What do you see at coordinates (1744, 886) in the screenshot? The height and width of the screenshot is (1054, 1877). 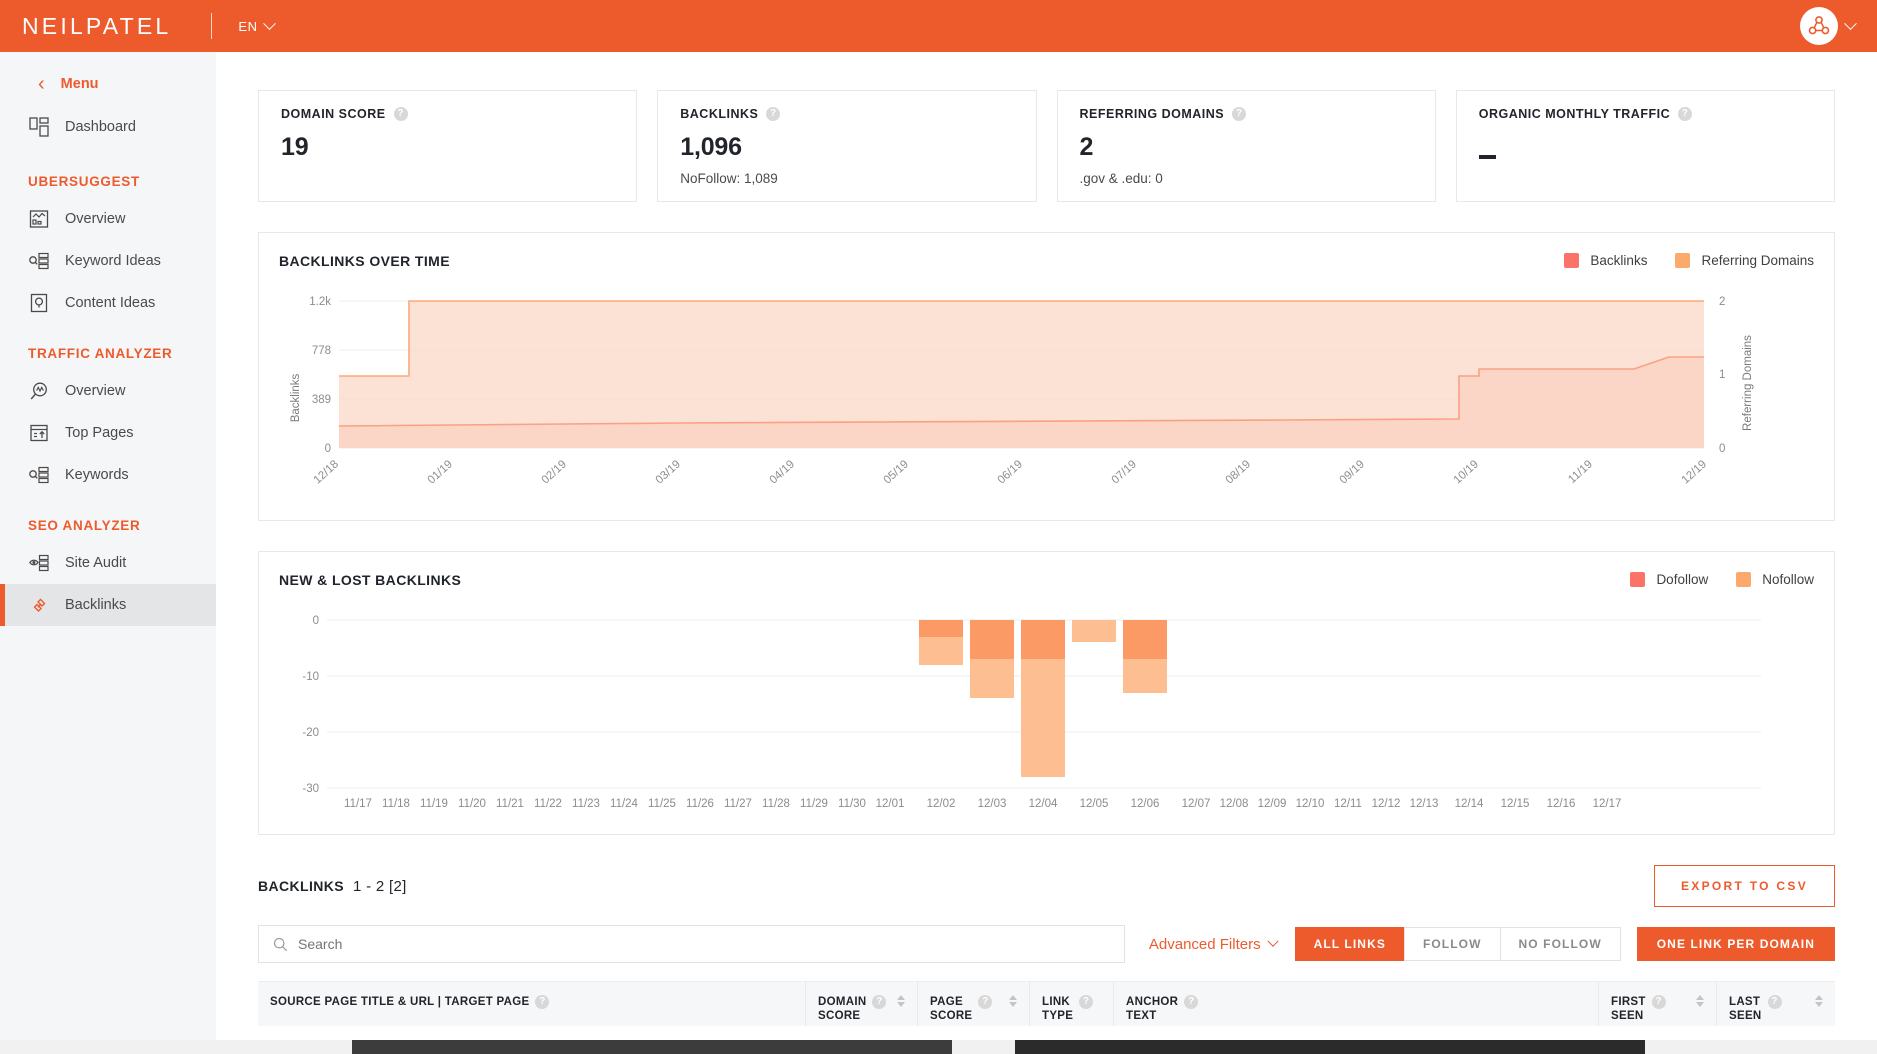 I see `export-to-csv-button: EXPORT TO CSV` at bounding box center [1744, 886].